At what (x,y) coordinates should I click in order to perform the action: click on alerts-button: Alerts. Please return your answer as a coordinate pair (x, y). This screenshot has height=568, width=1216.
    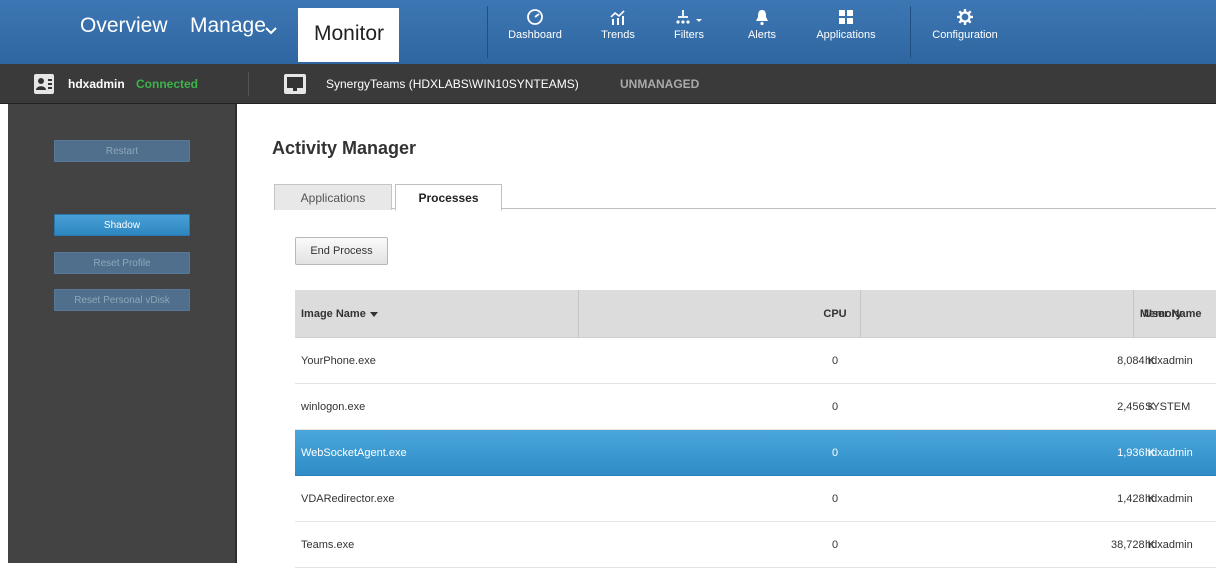
    Looking at the image, I should click on (762, 24).